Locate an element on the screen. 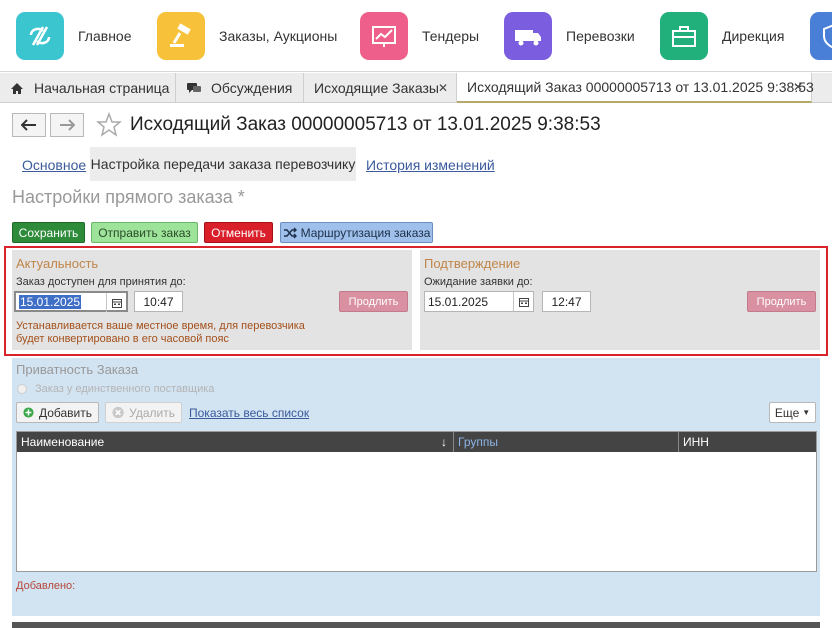 This screenshot has height=628, width=832. tab-outgoing-orders: Исходящие Заказы ✕ is located at coordinates (380, 88).